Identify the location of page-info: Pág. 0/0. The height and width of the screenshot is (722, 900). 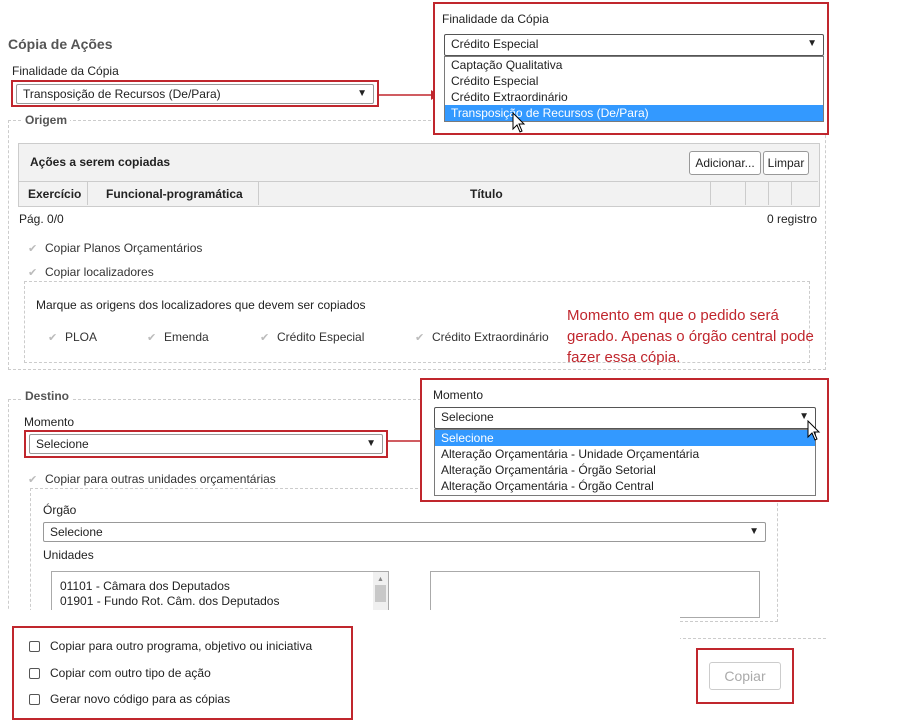
(41, 219).